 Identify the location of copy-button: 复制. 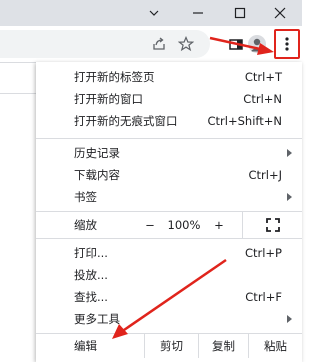
(223, 346).